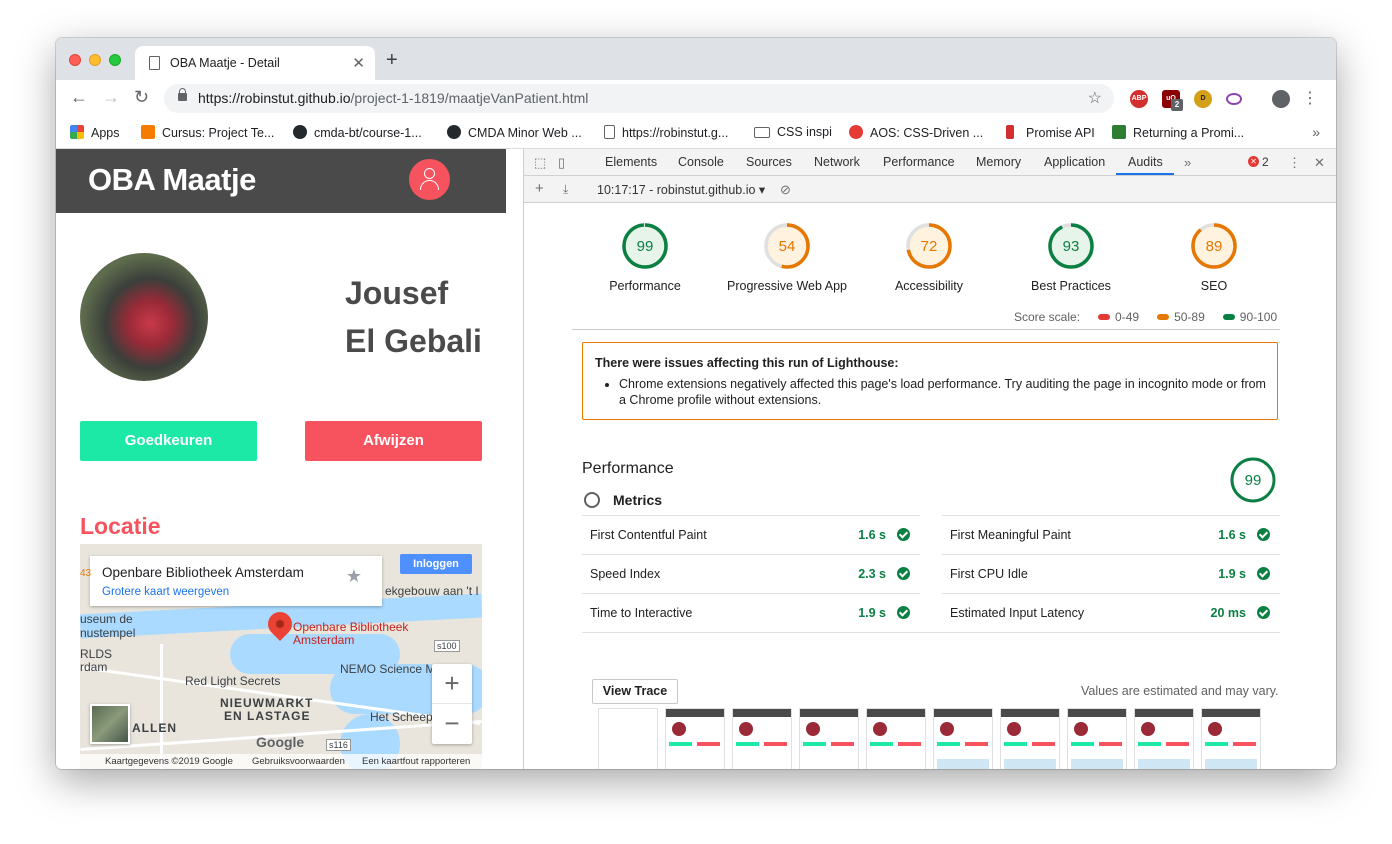 The height and width of the screenshot is (844, 1392). I want to click on inspect-element-icon: ⬚, so click(540, 163).